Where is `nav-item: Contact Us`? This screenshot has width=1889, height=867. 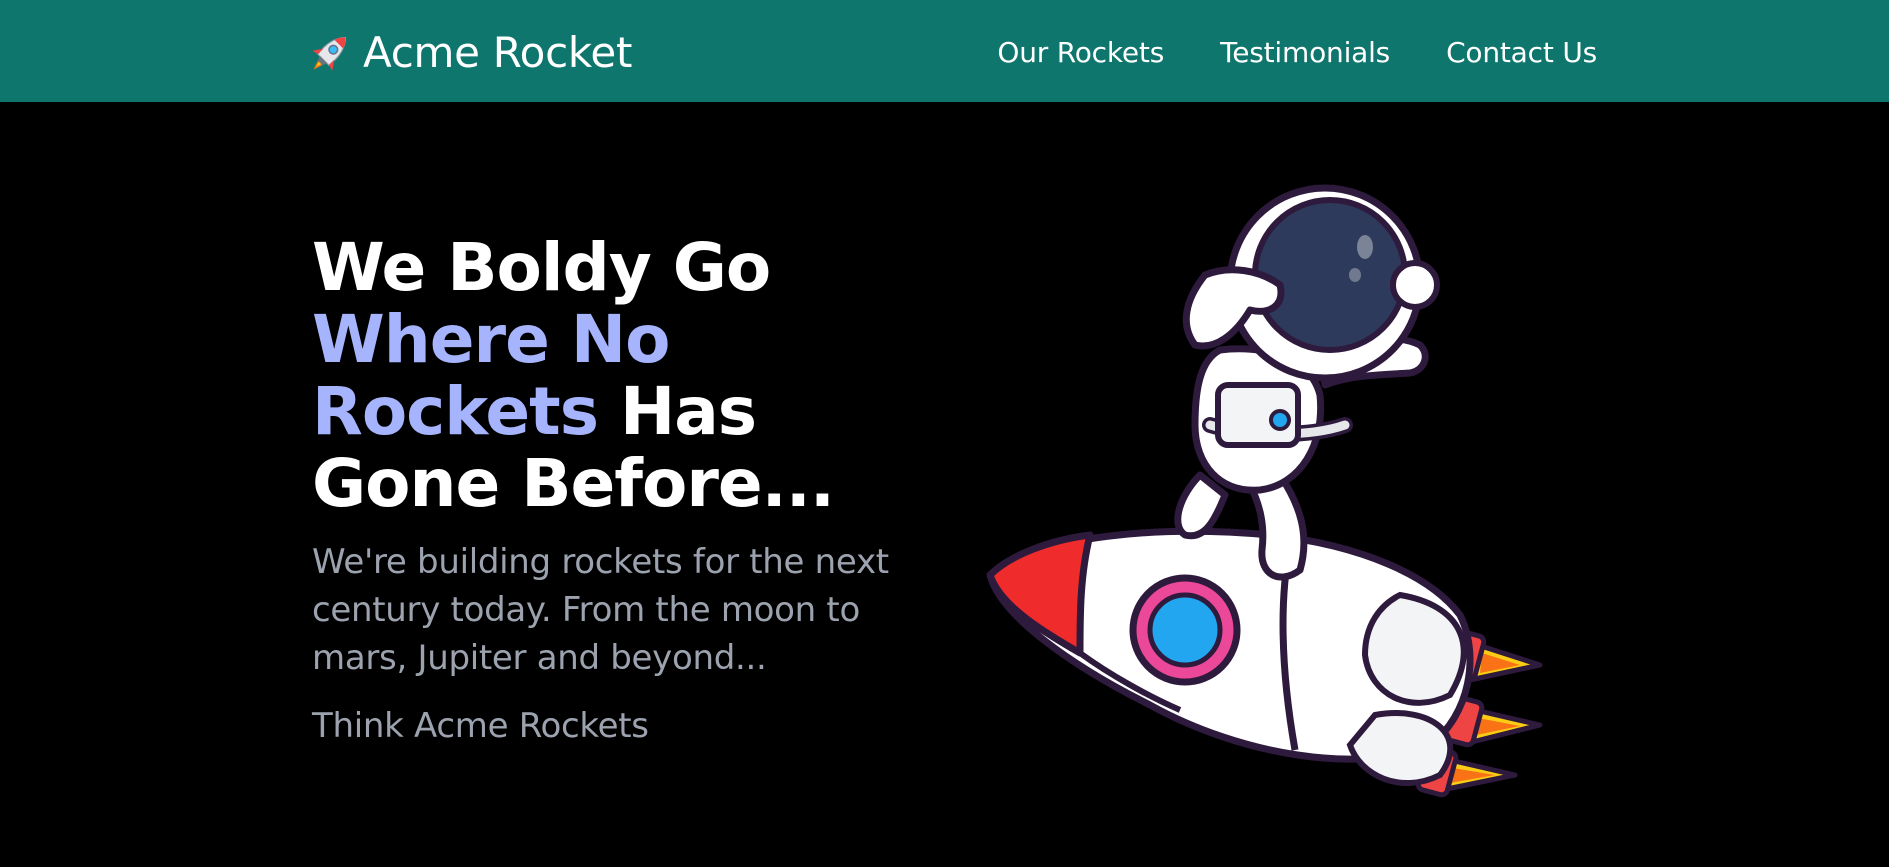 nav-item: Contact Us is located at coordinates (1521, 53).